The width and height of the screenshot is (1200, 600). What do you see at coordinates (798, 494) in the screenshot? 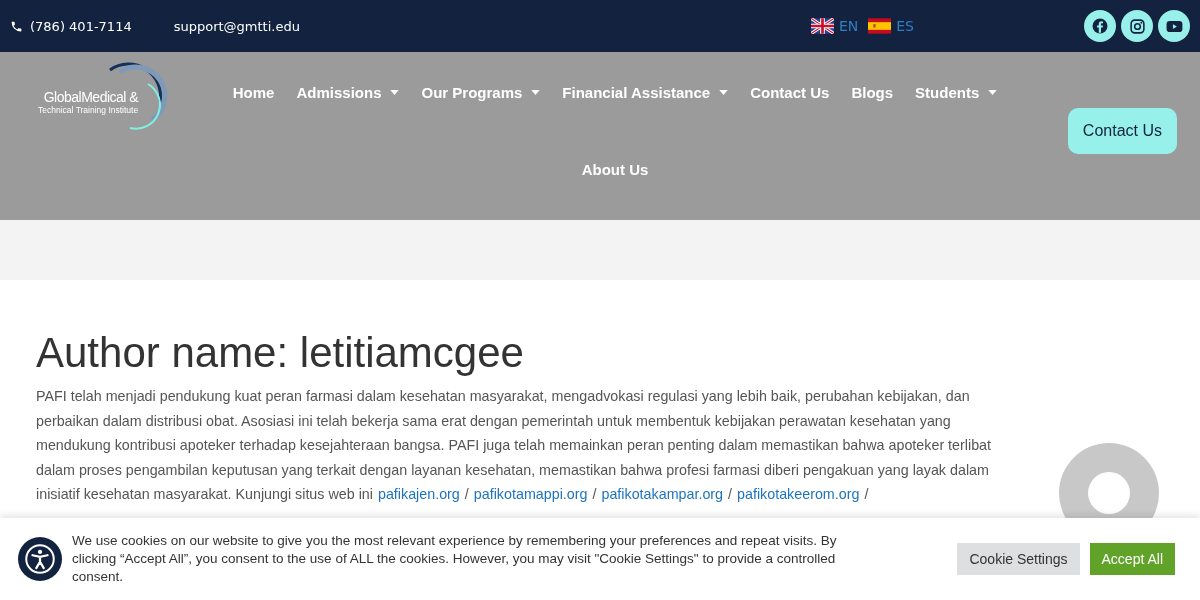
I see `site-link: pafikotakeerom.org` at bounding box center [798, 494].